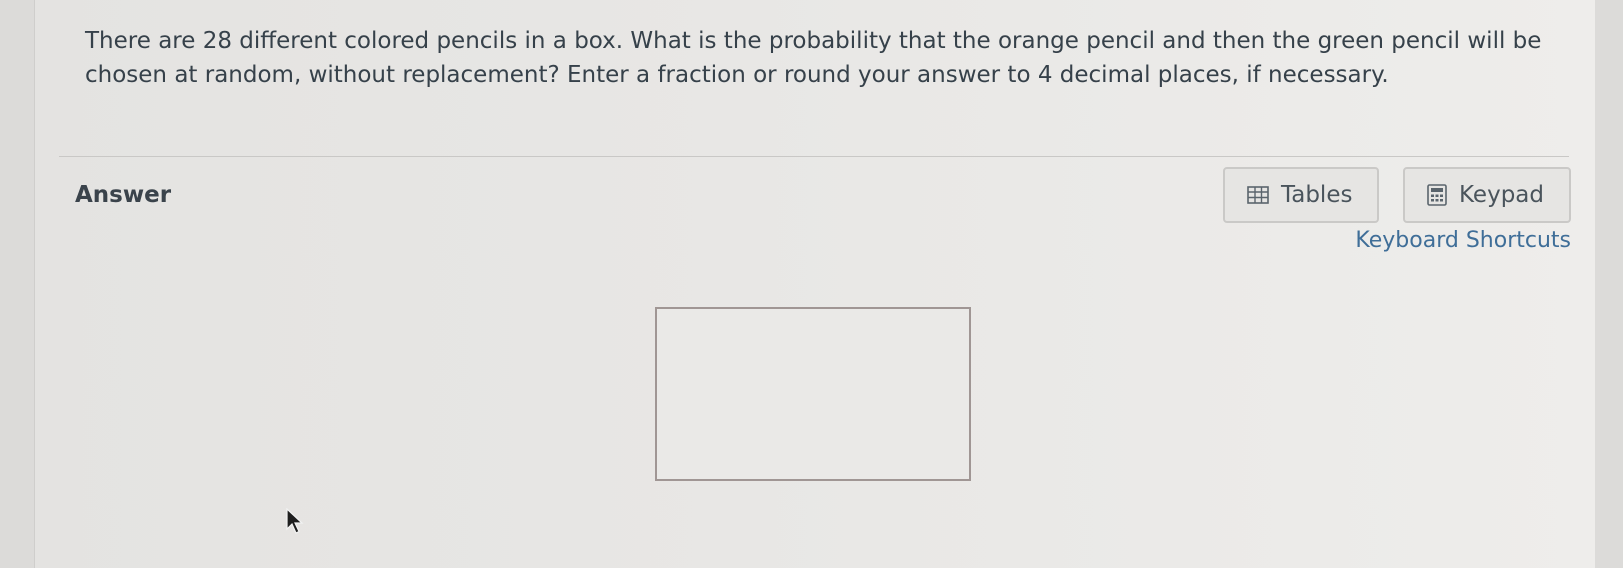 The height and width of the screenshot is (568, 1623). Describe the element at coordinates (1258, 195) in the screenshot. I see `table-grid-icon` at that location.